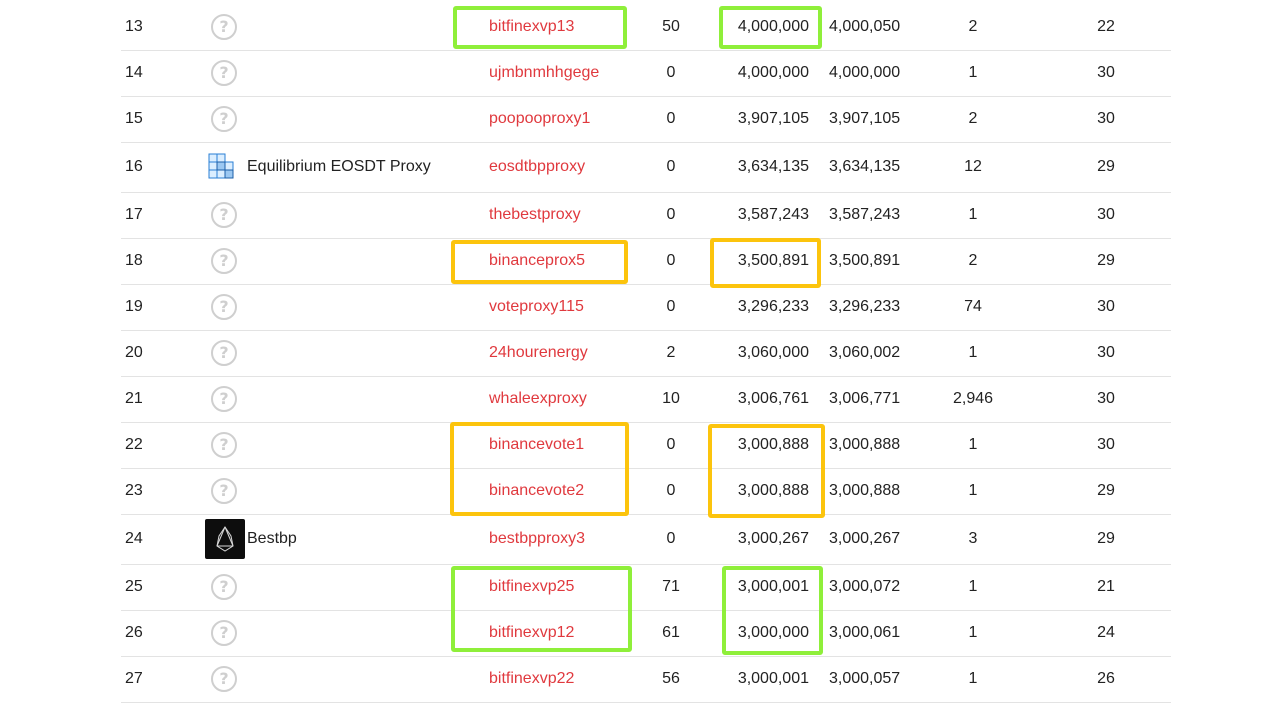  I want to click on total-cell: 3,907,105, so click(865, 118).